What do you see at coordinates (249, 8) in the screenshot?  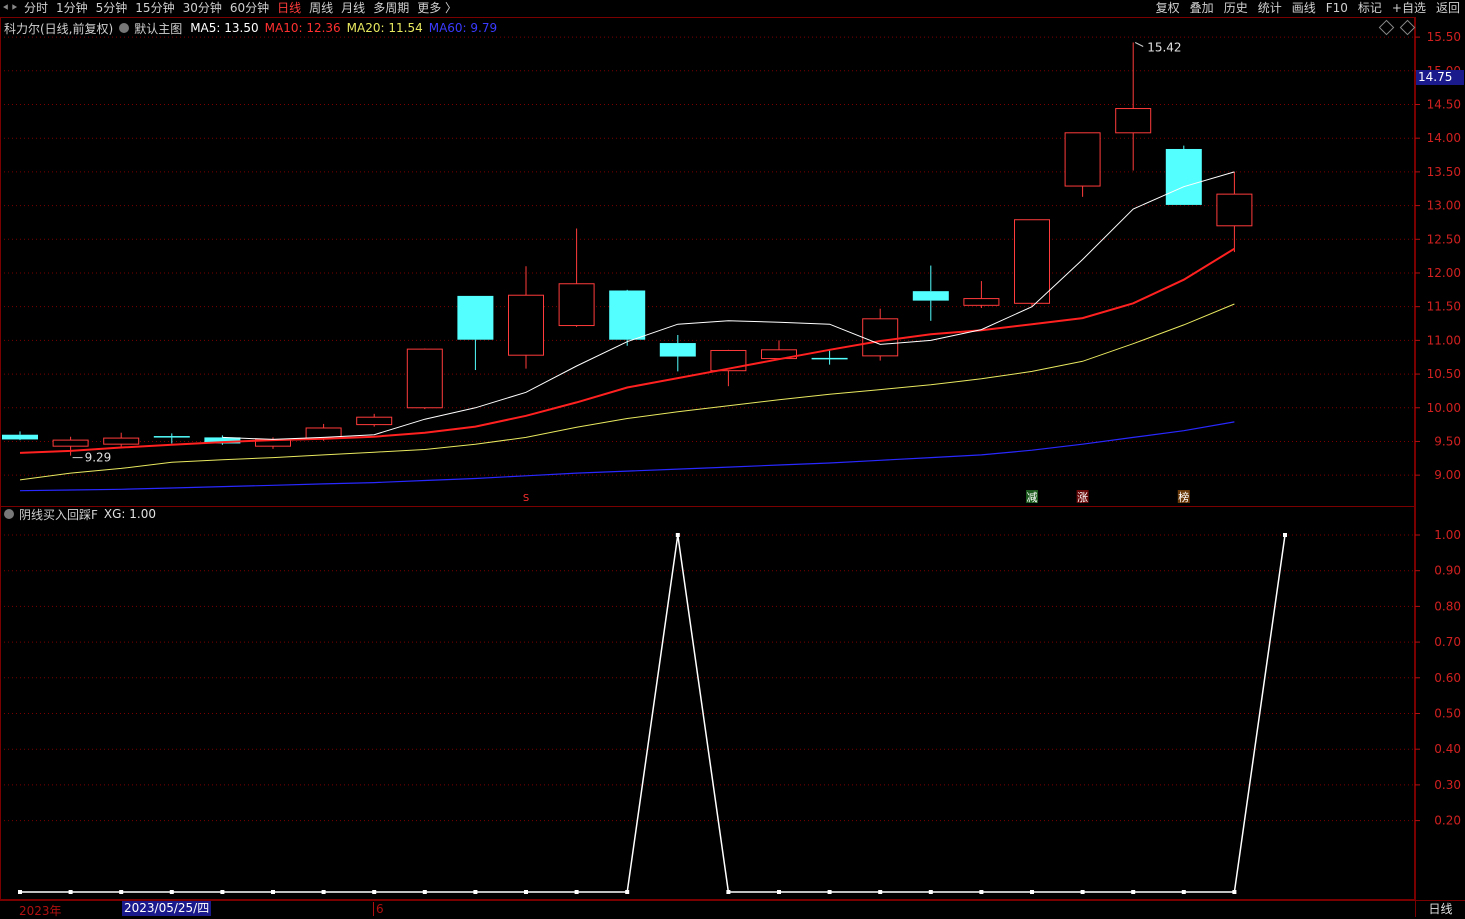 I see `period-tab-5: 60分钟` at bounding box center [249, 8].